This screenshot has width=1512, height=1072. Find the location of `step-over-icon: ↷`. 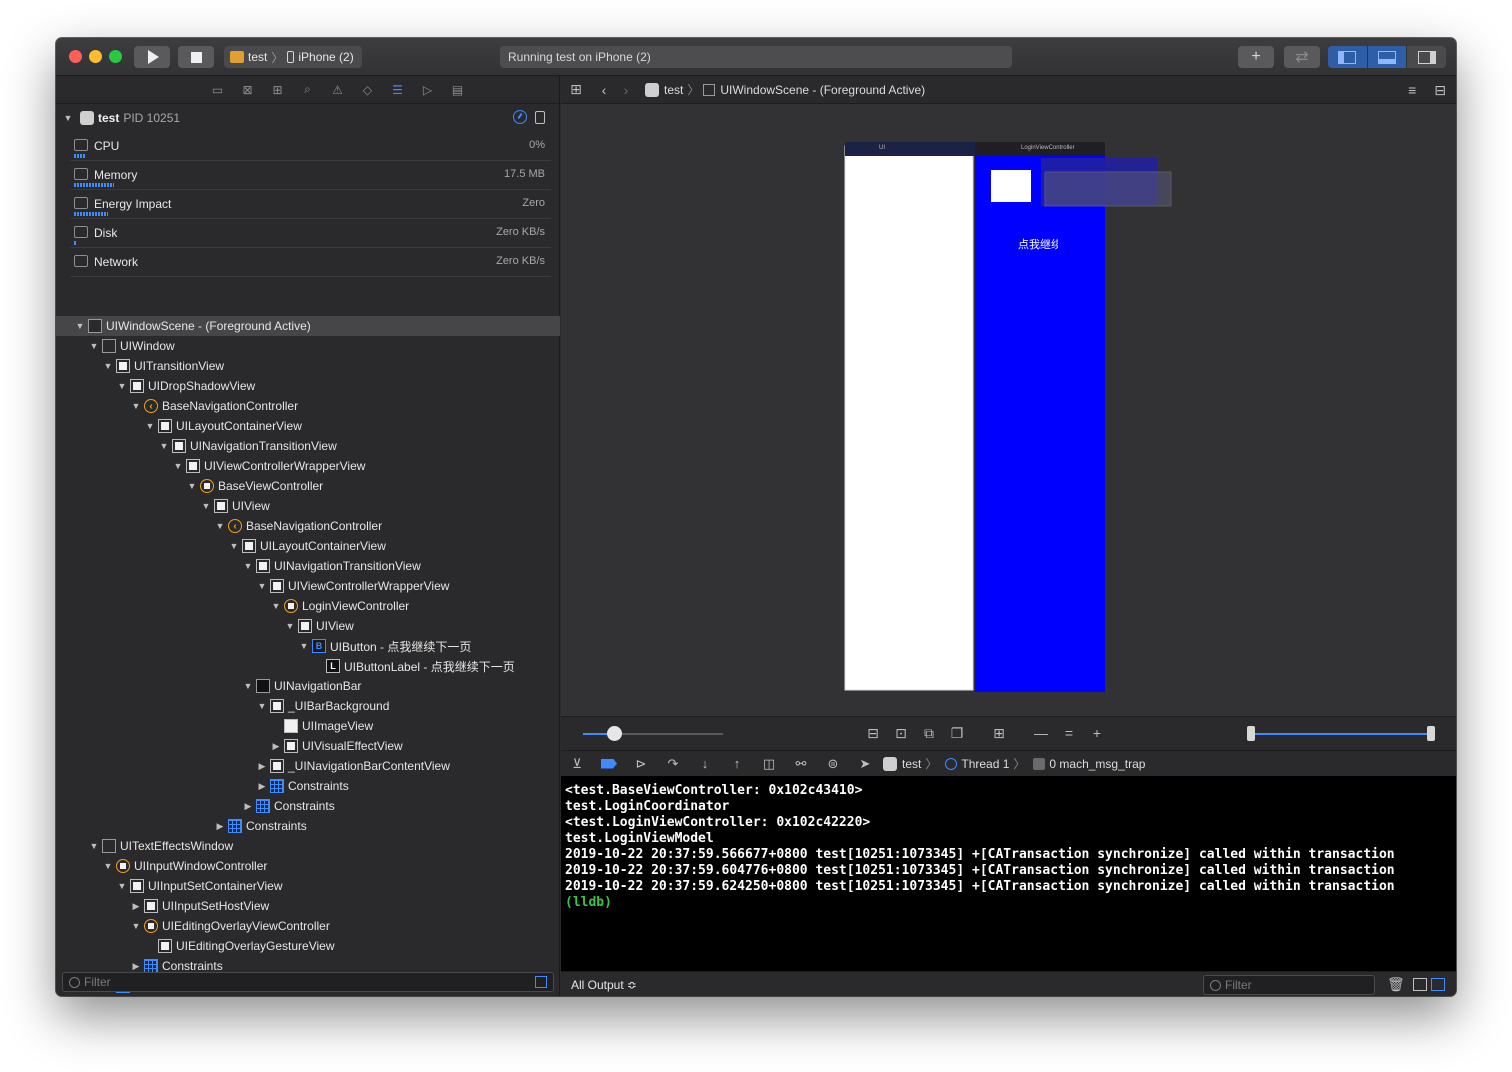

step-over-icon: ↷ is located at coordinates (673, 764).